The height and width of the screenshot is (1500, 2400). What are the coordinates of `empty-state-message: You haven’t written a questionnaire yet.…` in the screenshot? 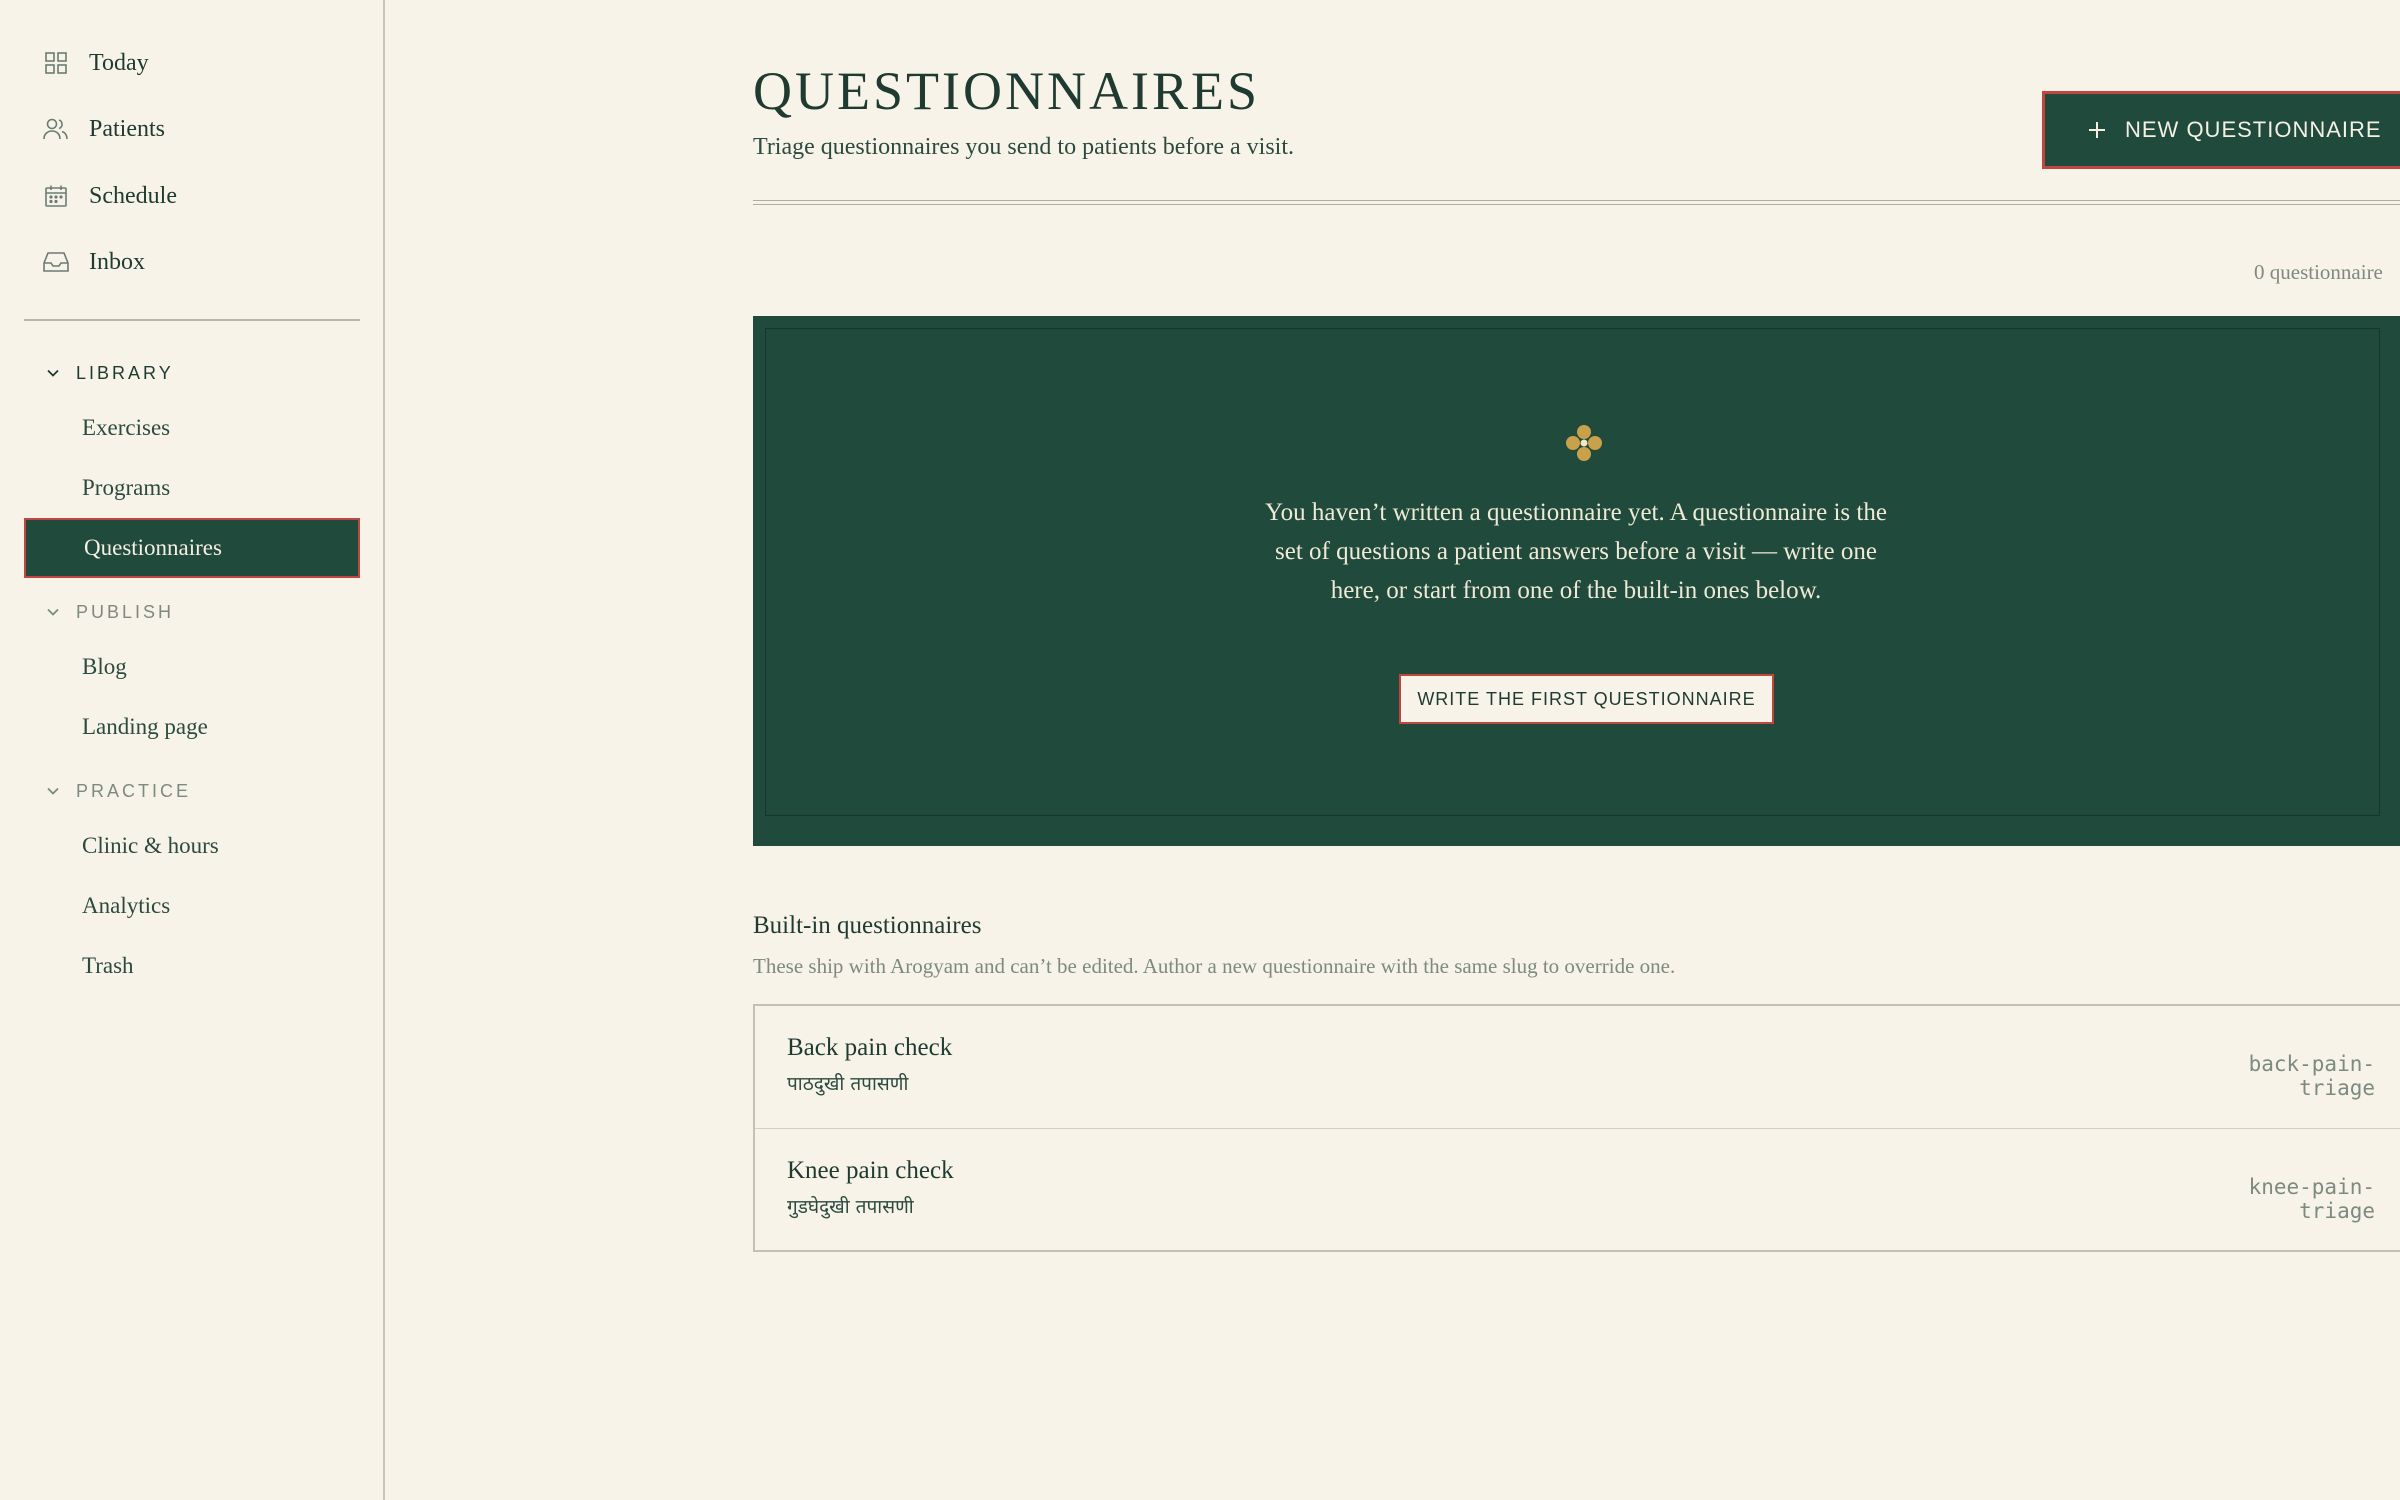 It's located at (1576, 551).